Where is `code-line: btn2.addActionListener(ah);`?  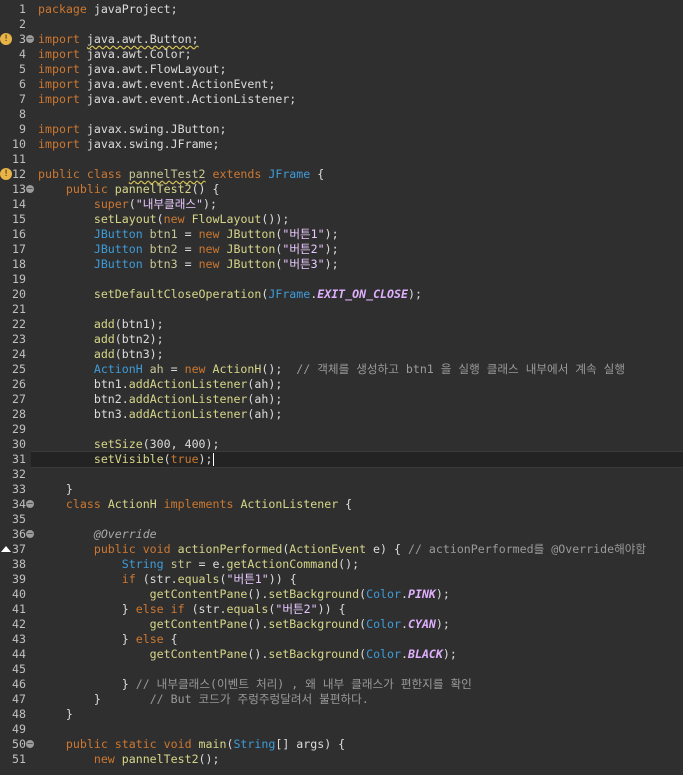 code-line: btn2.addActionListener(ah); is located at coordinates (160, 399).